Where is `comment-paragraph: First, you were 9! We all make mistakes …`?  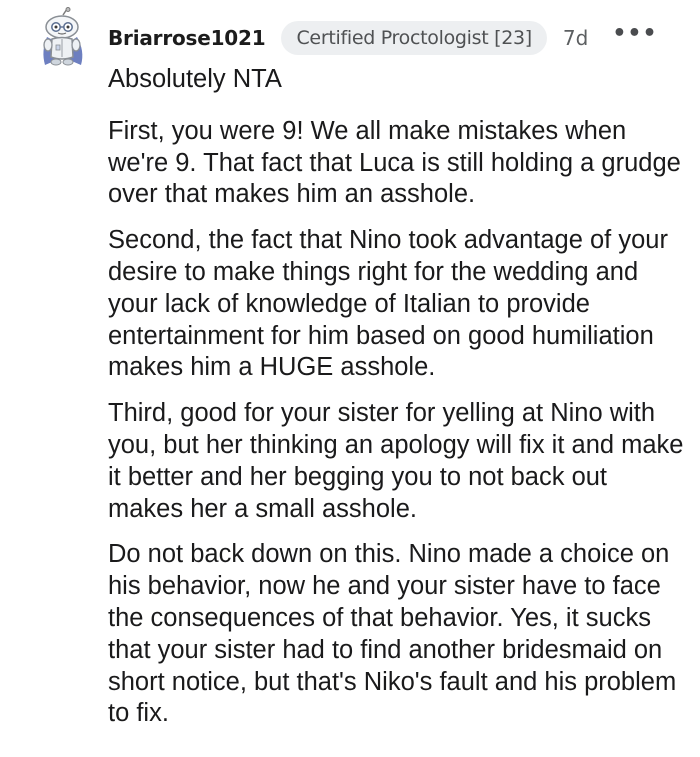 comment-paragraph: First, you were 9! We all make mistakes … is located at coordinates (394, 162).